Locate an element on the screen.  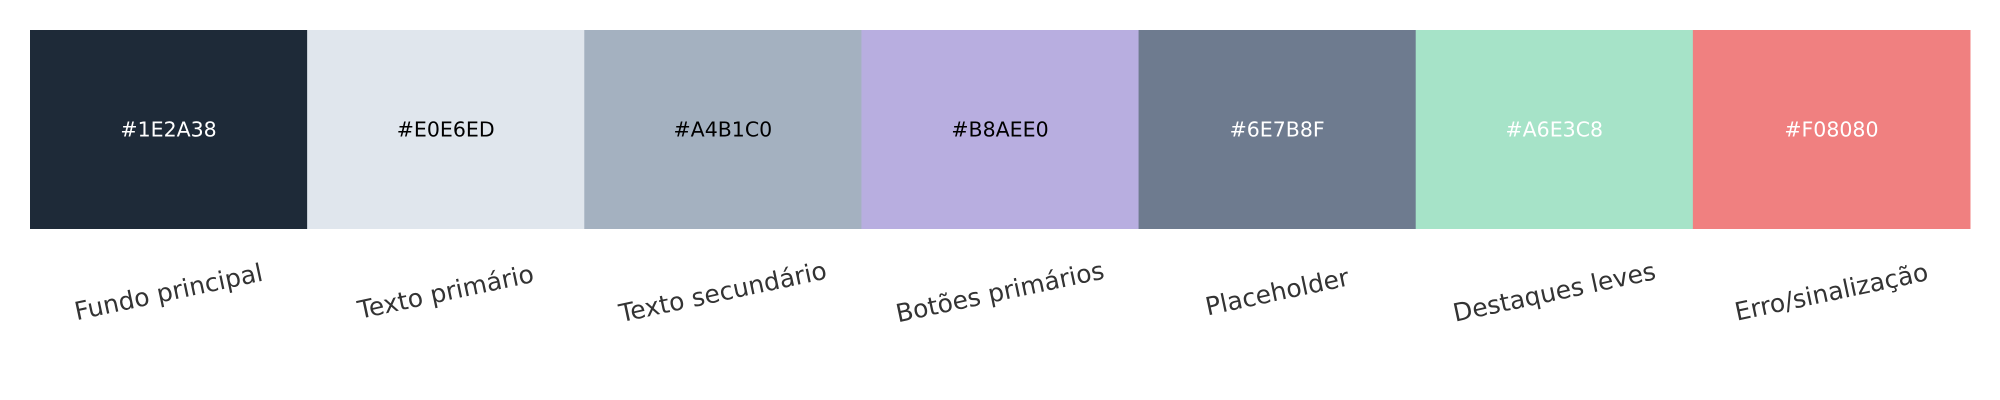
swatch-name-label: Fundo principal is located at coordinates (168, 292).